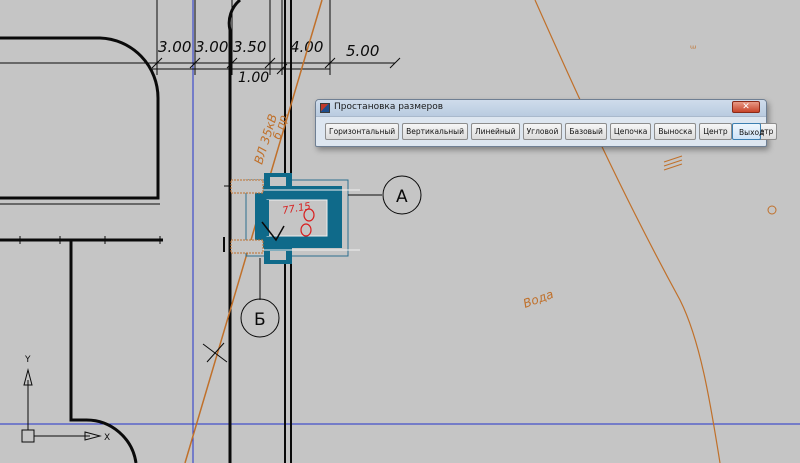  What do you see at coordinates (389, 107) in the screenshot?
I see `dialog-title: Простановка размеров` at bounding box center [389, 107].